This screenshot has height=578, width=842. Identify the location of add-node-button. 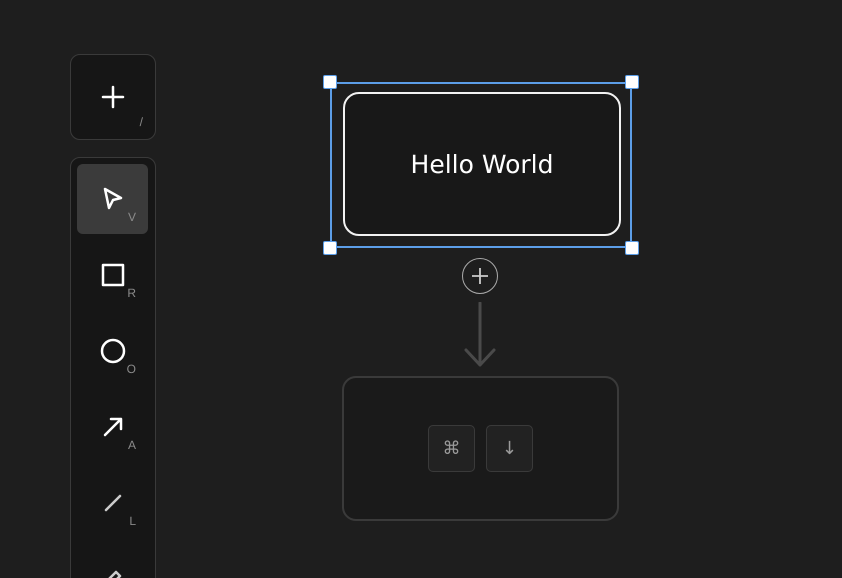
(480, 276).